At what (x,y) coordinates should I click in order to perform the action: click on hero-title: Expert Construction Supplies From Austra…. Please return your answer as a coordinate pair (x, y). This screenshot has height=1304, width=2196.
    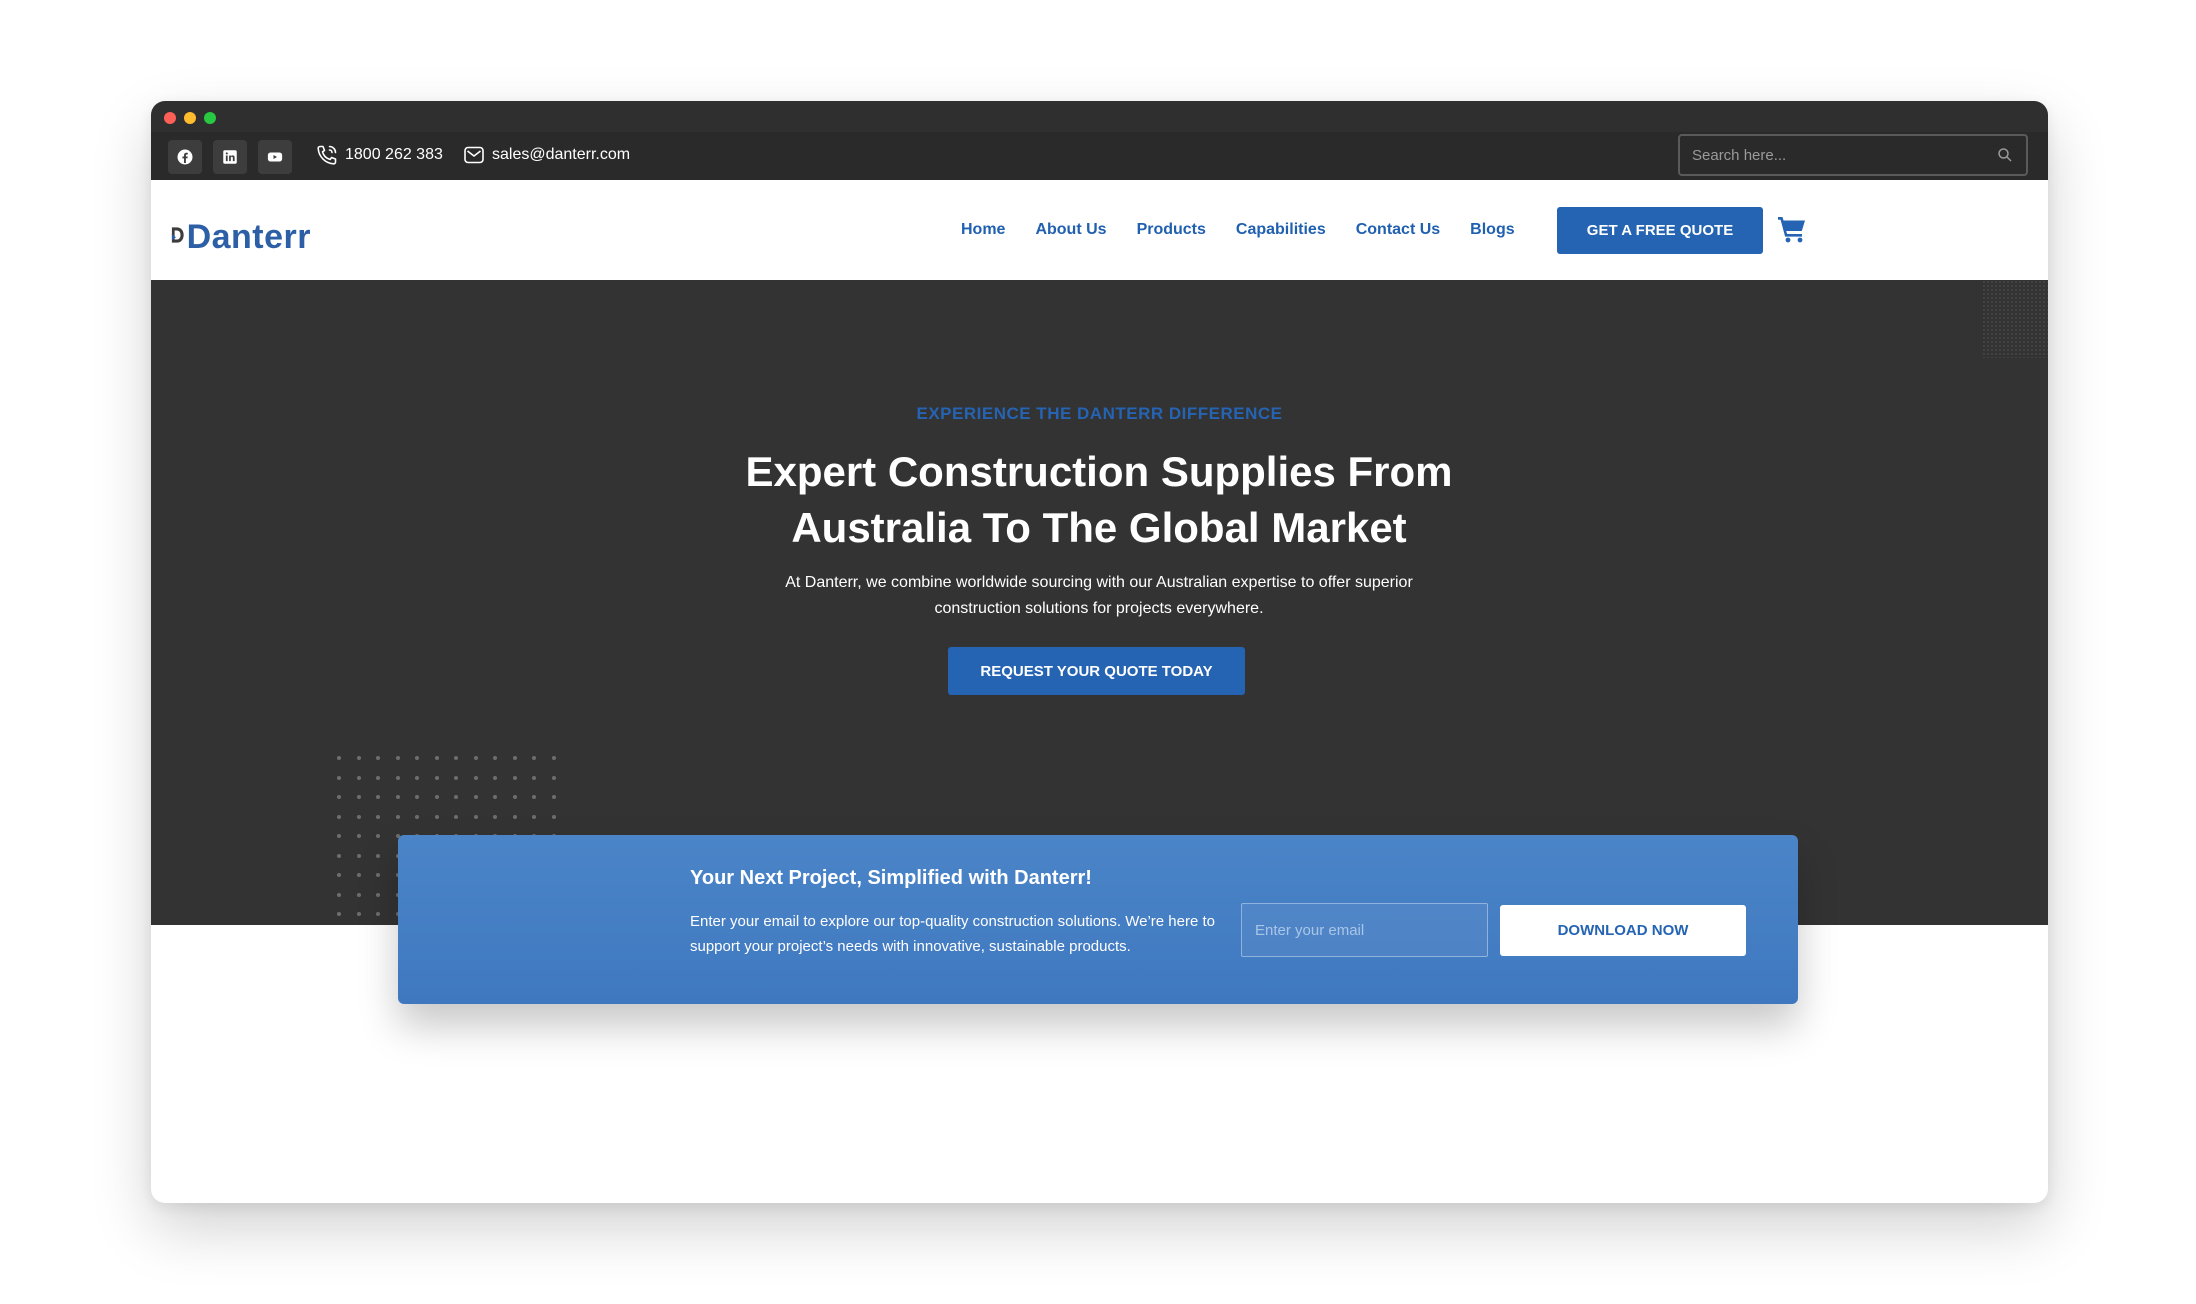
    Looking at the image, I should click on (1099, 500).